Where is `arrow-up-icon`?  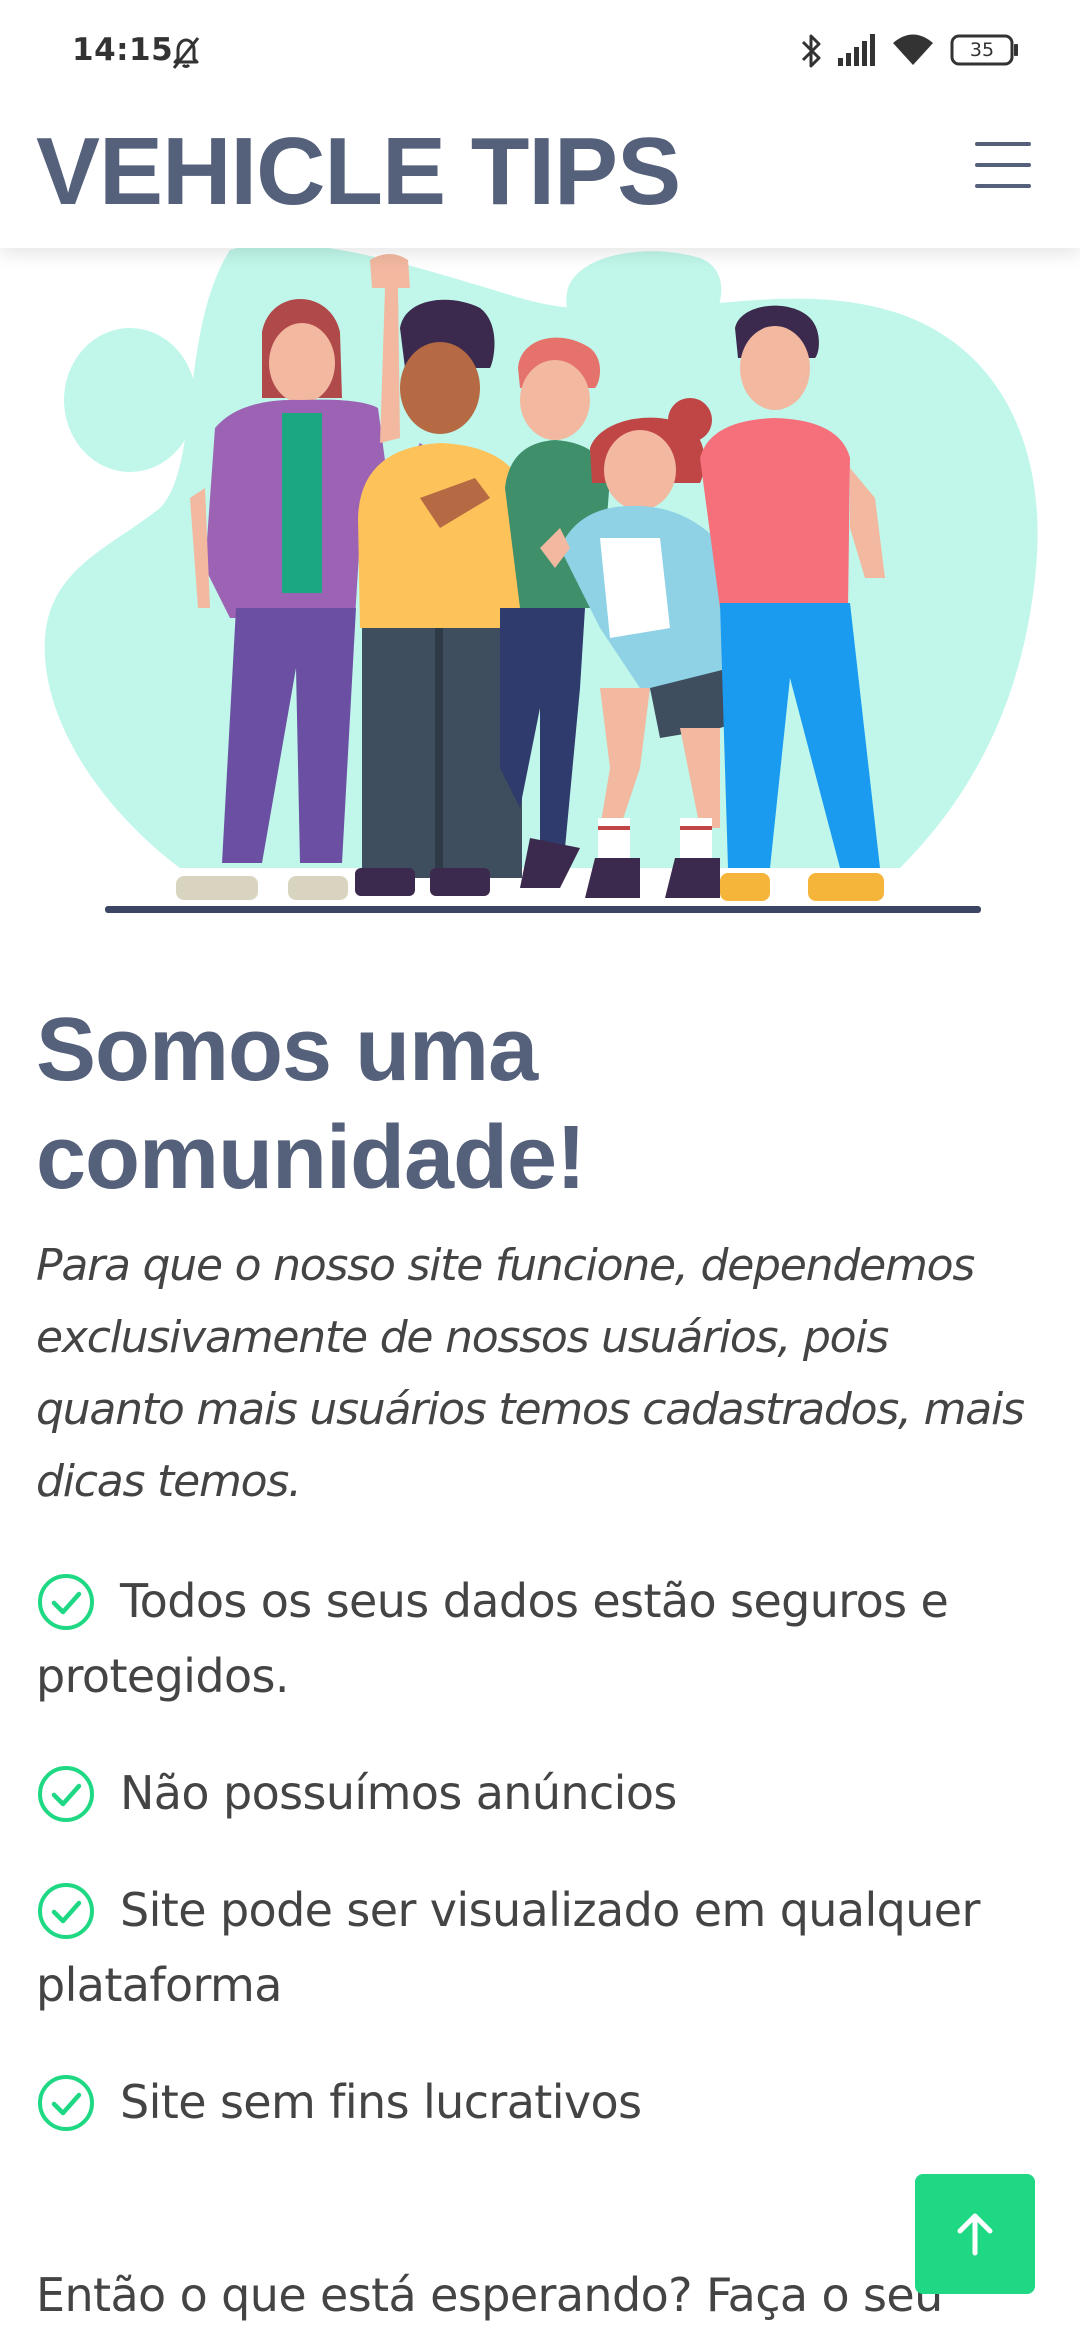 arrow-up-icon is located at coordinates (975, 2234).